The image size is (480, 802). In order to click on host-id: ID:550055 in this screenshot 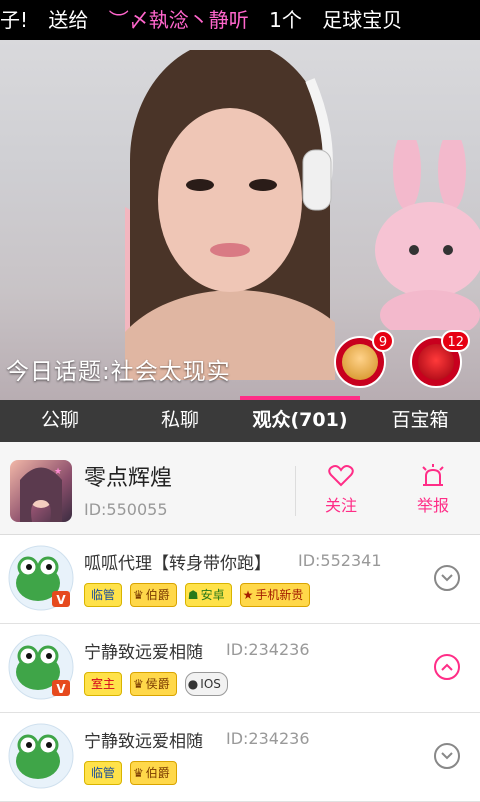, I will do `click(126, 509)`.